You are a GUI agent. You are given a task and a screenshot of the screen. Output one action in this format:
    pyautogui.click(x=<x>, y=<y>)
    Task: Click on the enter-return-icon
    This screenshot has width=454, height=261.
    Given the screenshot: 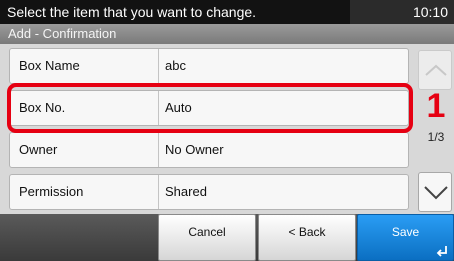 What is the action you would take?
    pyautogui.click(x=441, y=251)
    